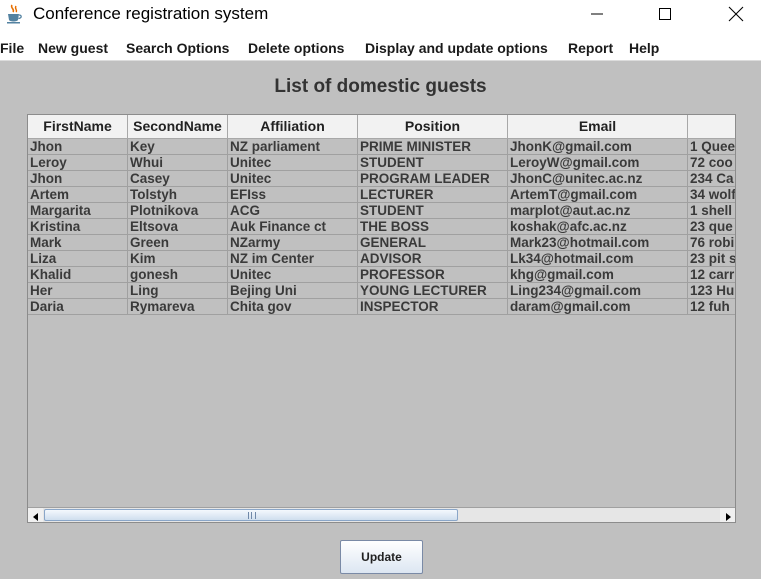 The width and height of the screenshot is (761, 579). I want to click on scroll-thumb, so click(251, 515).